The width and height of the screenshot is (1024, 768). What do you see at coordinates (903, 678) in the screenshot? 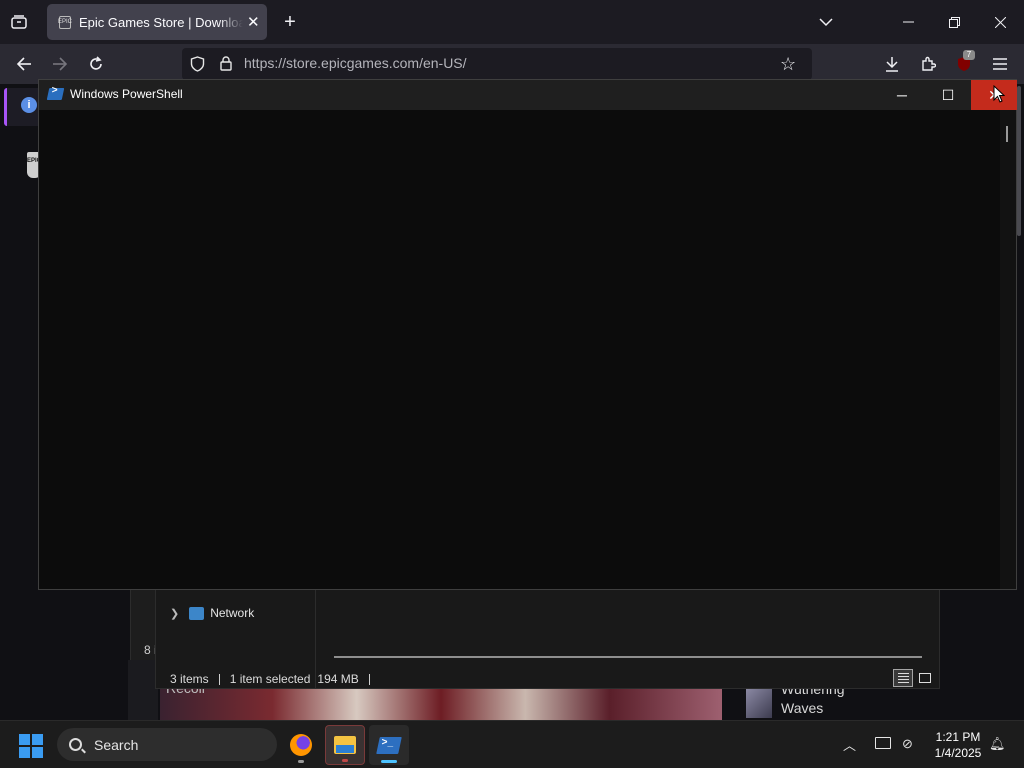
I see `details-view-icon` at bounding box center [903, 678].